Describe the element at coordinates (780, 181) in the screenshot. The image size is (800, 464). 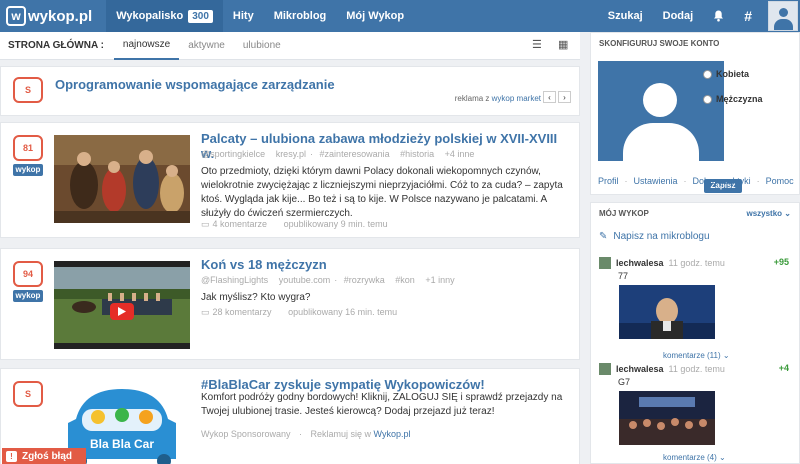
I see `help-link: Pomoc` at that location.